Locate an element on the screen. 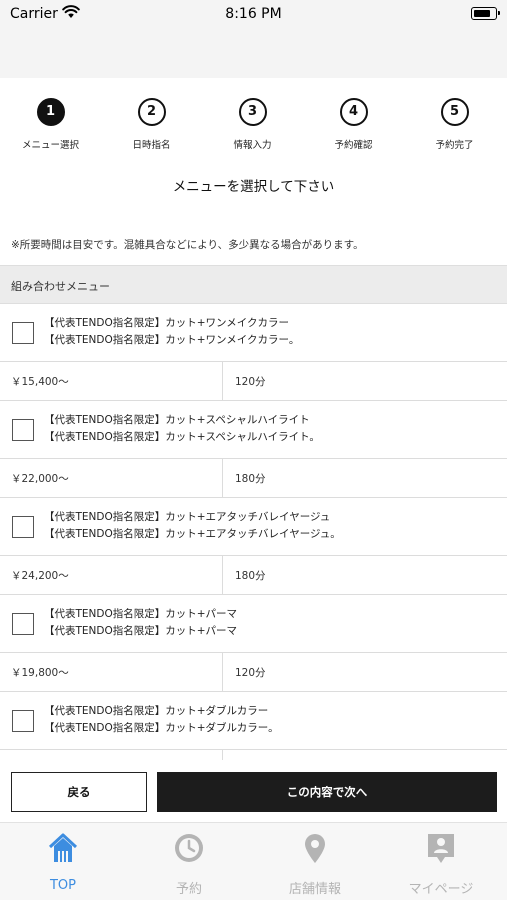 This screenshot has width=507, height=900. status-bar: Carrier 8:16 PM is located at coordinates (253, 15).